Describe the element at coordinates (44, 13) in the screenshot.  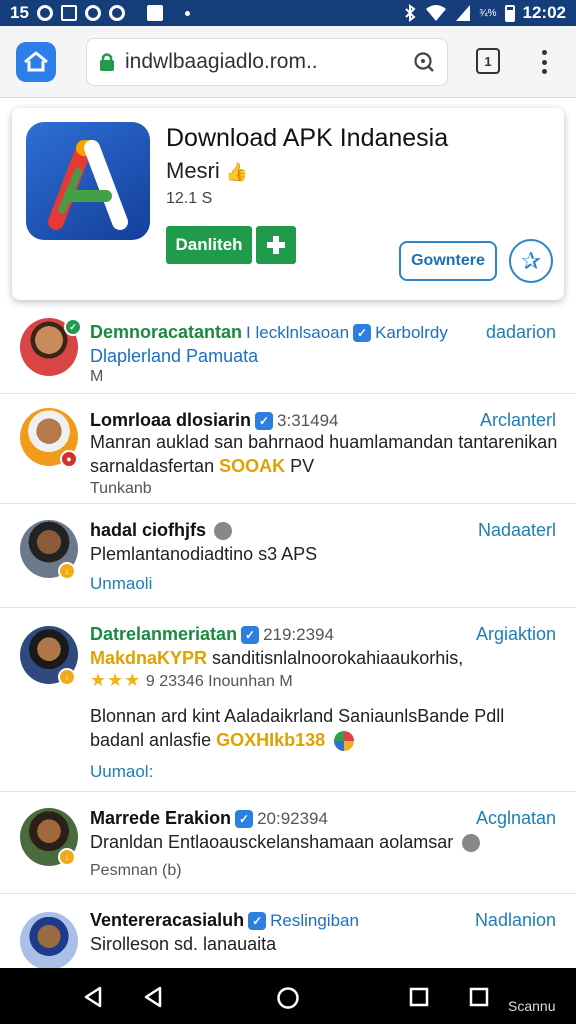
I see `notification-icon` at that location.